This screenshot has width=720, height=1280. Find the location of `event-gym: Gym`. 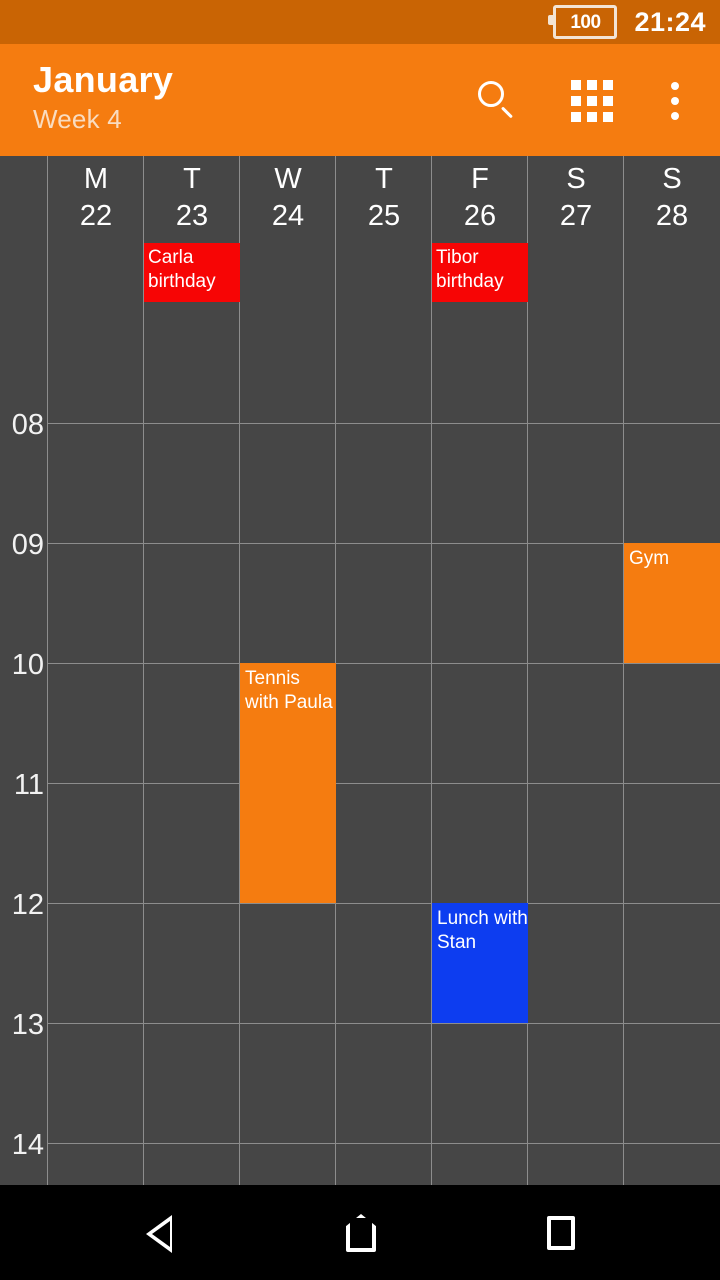

event-gym: Gym is located at coordinates (672, 603).